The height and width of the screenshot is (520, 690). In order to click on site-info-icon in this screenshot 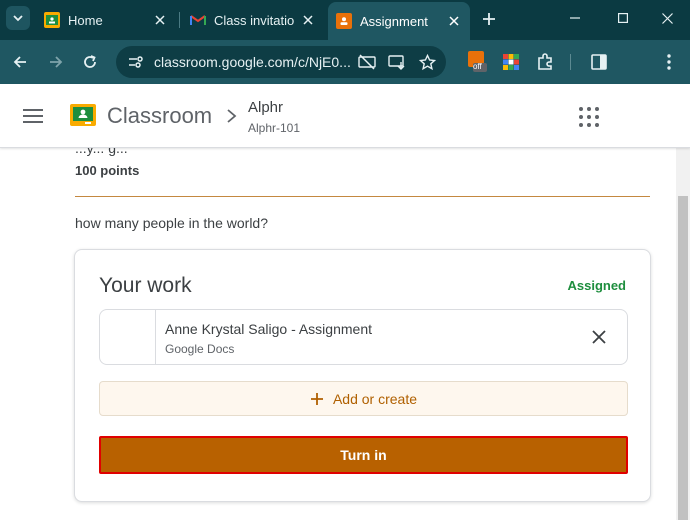, I will do `click(136, 62)`.